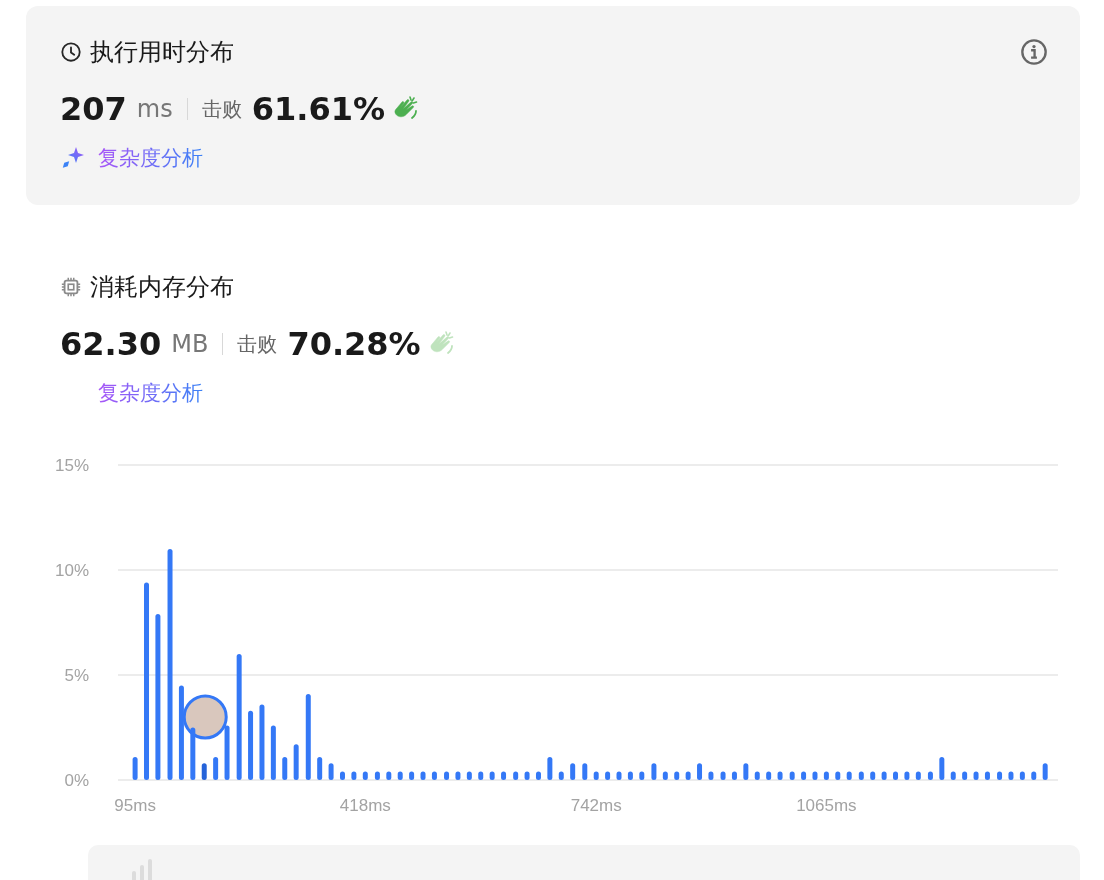 The image size is (1104, 880). I want to click on y-axis-label: 15%, so click(71, 465).